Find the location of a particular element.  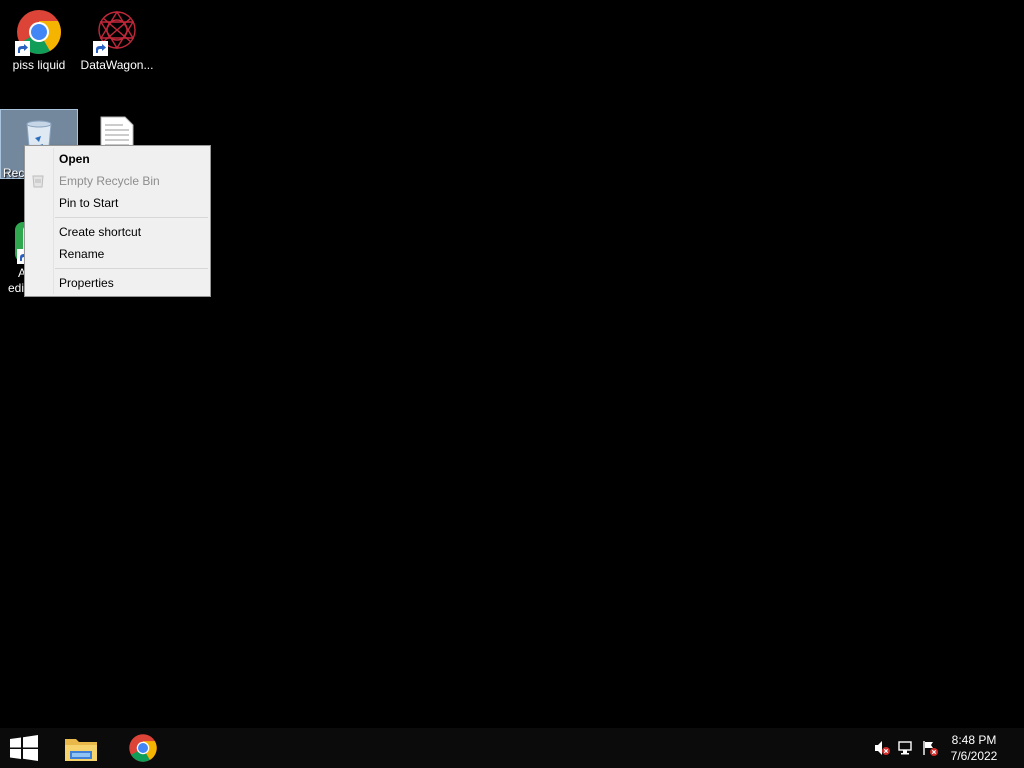

menu-item-rename: Rename is located at coordinates (117, 254).